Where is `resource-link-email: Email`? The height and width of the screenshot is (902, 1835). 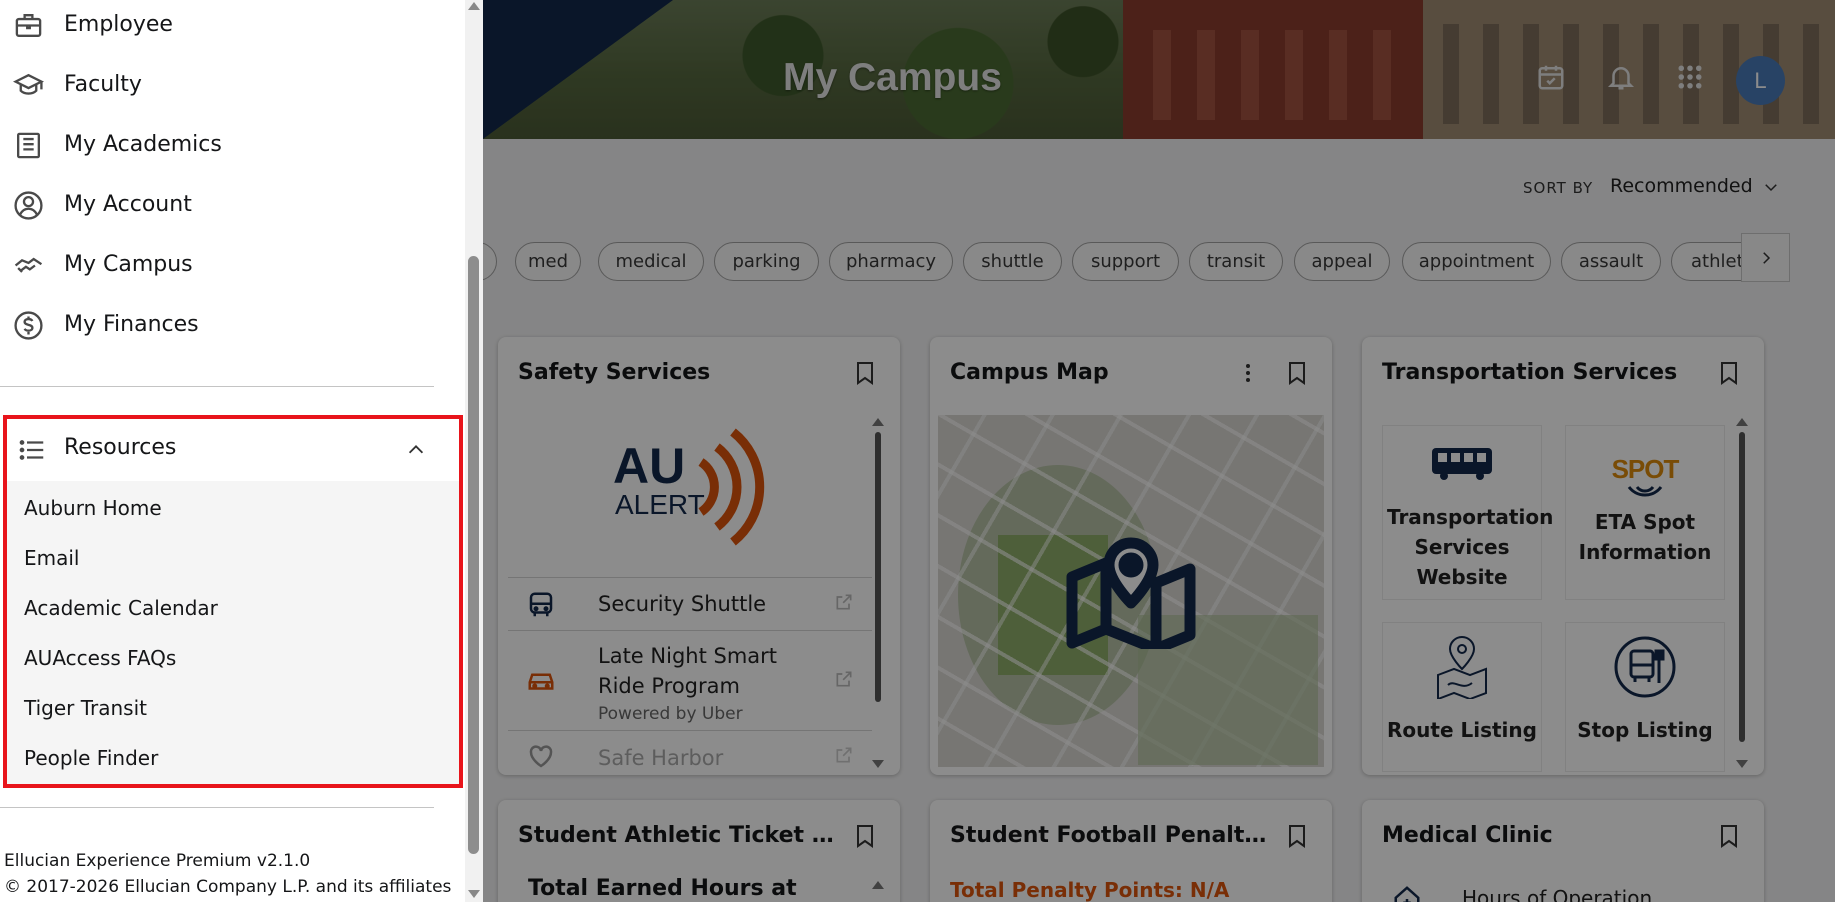
resource-link-email: Email is located at coordinates (52, 558).